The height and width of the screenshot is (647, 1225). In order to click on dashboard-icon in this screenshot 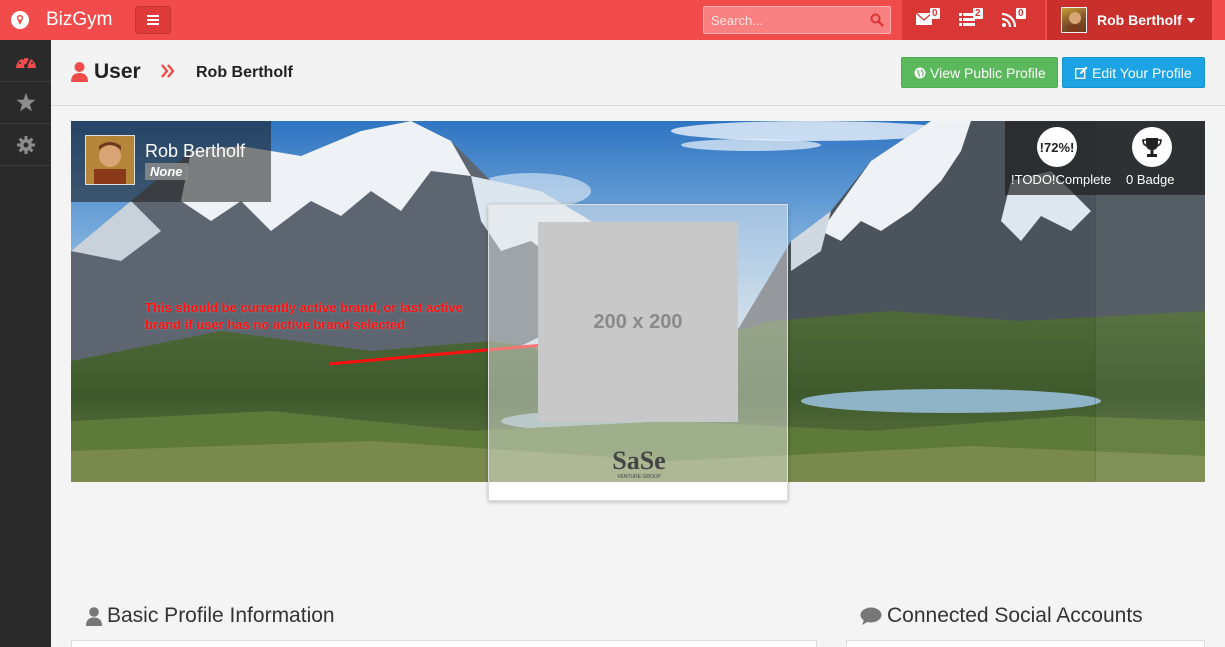, I will do `click(25, 62)`.